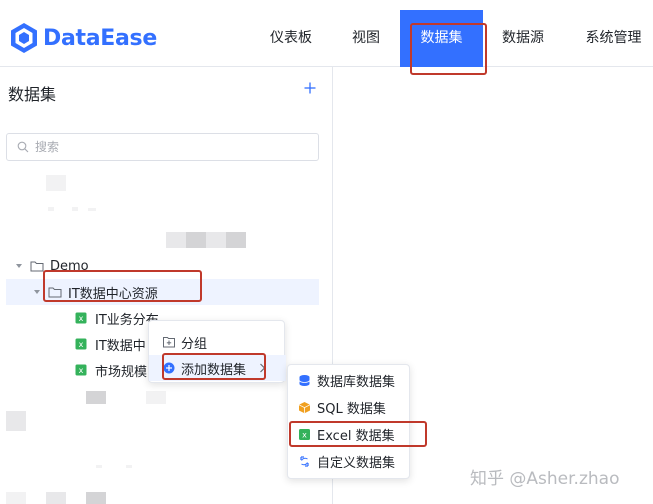 The width and height of the screenshot is (653, 504). What do you see at coordinates (304, 380) in the screenshot?
I see `database-icon` at bounding box center [304, 380].